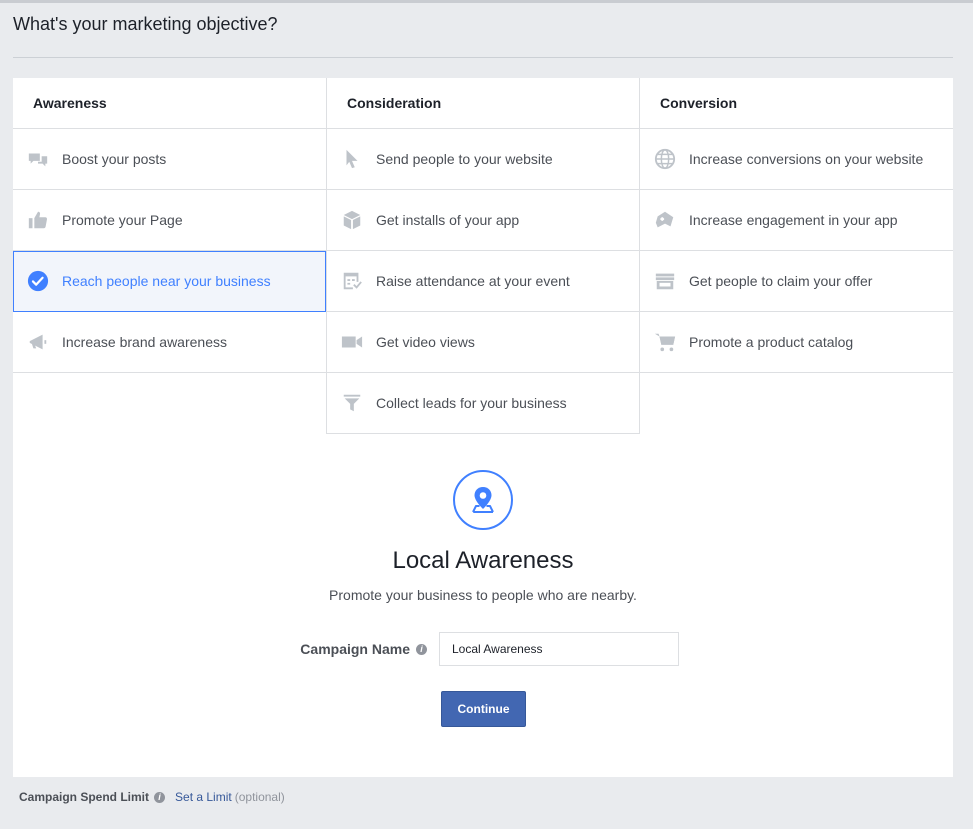 The height and width of the screenshot is (829, 973). What do you see at coordinates (559, 649) in the screenshot?
I see `campaign-name-input` at bounding box center [559, 649].